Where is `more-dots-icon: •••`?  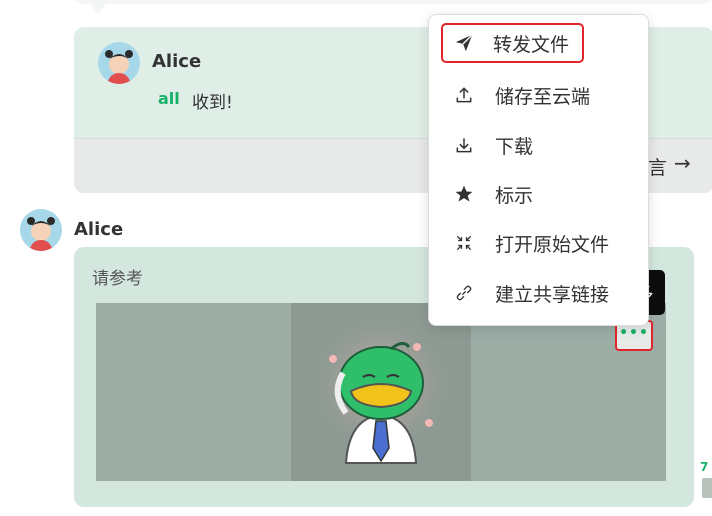 more-dots-icon: ••• is located at coordinates (634, 332).